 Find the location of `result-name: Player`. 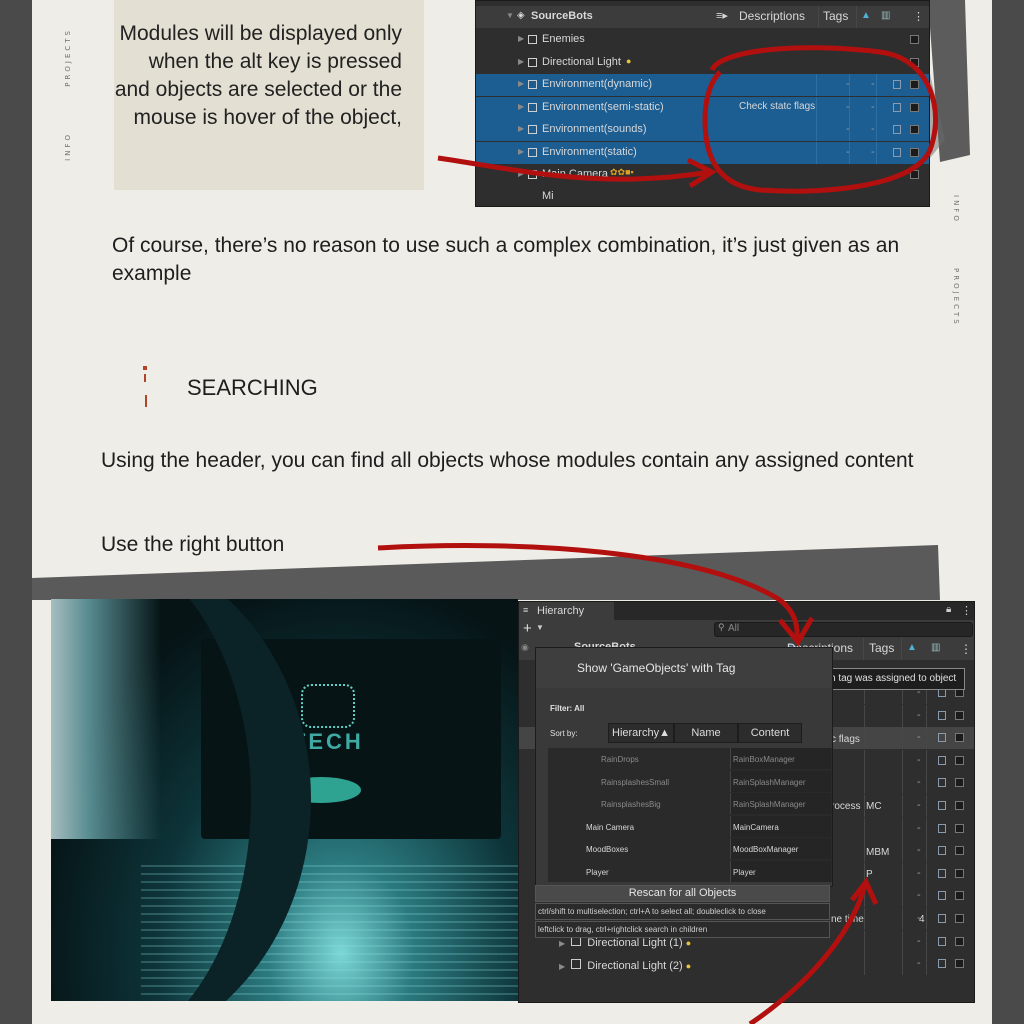

result-name: Player is located at coordinates (597, 872).